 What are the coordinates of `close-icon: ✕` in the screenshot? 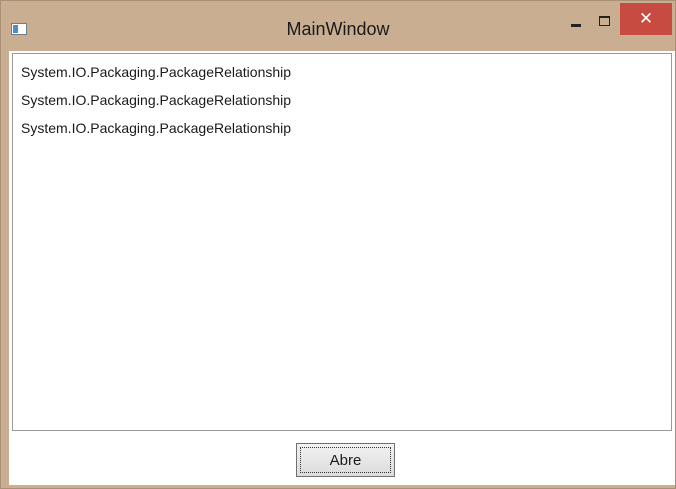 It's located at (646, 19).